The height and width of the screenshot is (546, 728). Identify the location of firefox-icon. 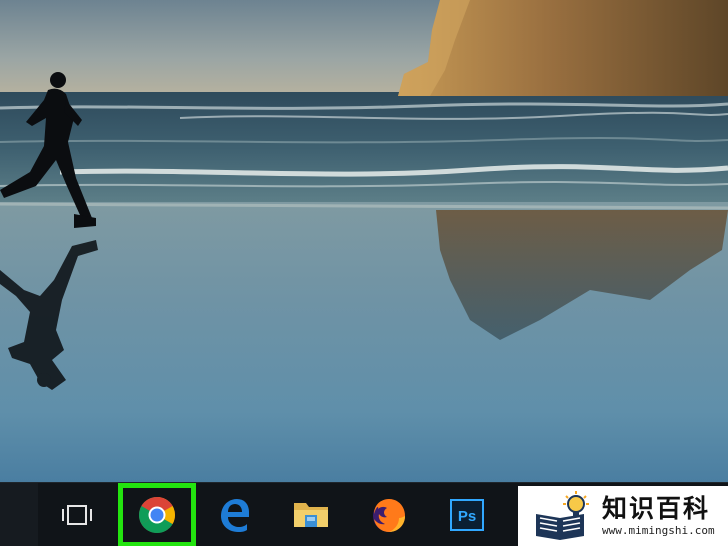
(389, 515).